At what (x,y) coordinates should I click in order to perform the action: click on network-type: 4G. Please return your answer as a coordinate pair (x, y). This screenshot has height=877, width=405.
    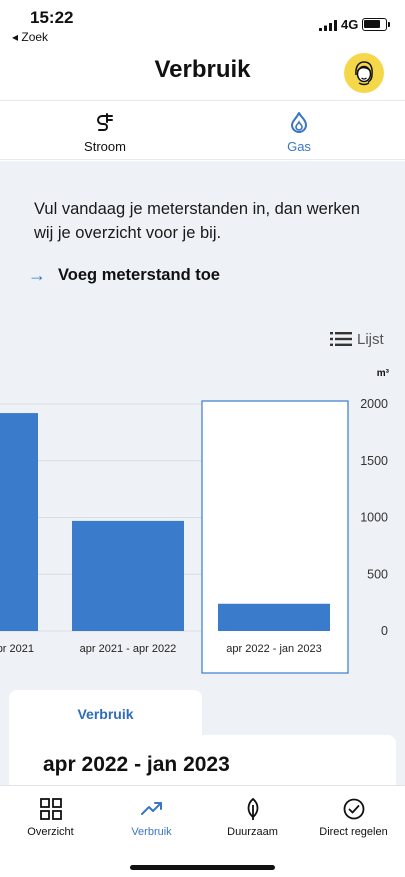
    Looking at the image, I should click on (350, 24).